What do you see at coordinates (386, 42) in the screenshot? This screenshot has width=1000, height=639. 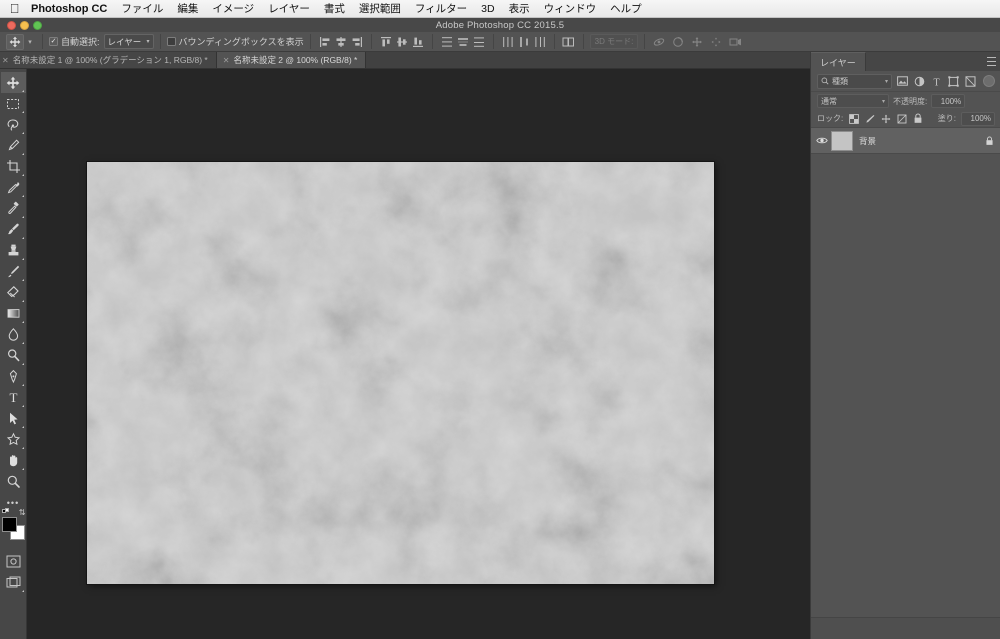 I see `align-top-edges-icon` at bounding box center [386, 42].